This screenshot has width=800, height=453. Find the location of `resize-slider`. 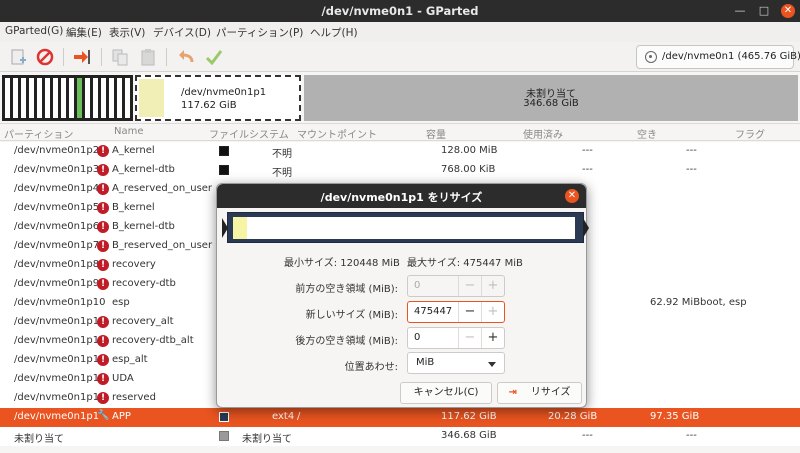

resize-slider is located at coordinates (405, 227).